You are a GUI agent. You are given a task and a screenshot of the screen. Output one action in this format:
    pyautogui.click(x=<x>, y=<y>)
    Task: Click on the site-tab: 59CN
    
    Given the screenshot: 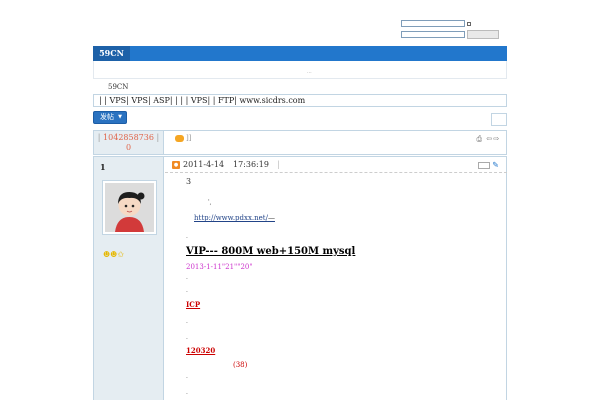 What is the action you would take?
    pyautogui.click(x=111, y=53)
    